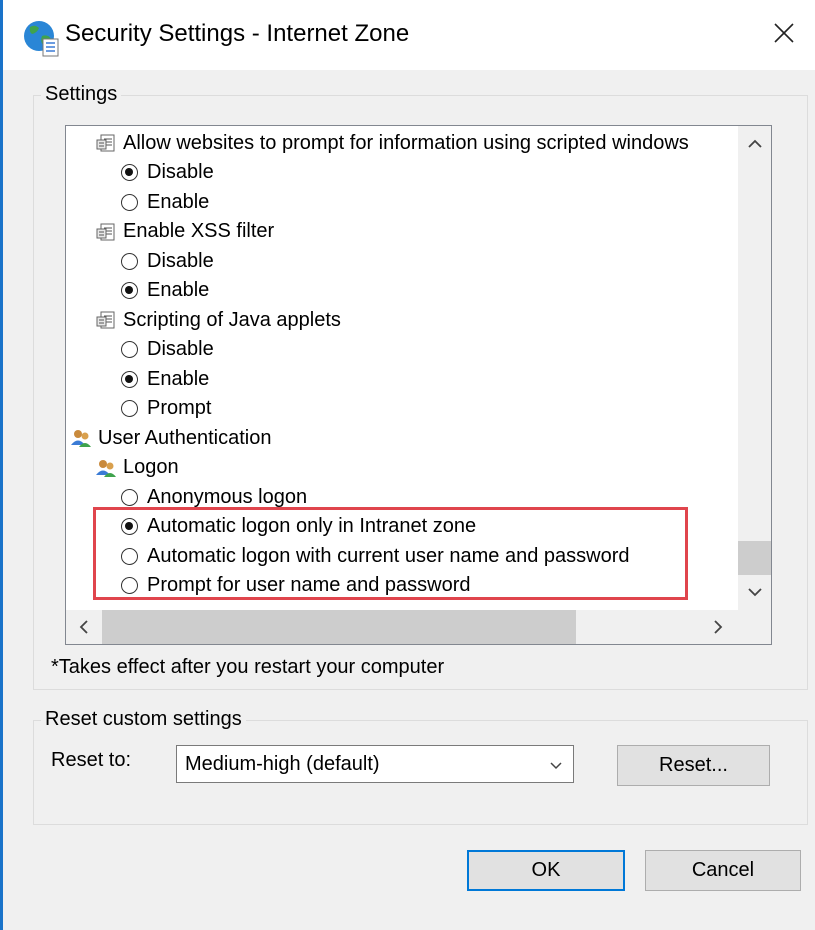  I want to click on close-button, so click(784, 33).